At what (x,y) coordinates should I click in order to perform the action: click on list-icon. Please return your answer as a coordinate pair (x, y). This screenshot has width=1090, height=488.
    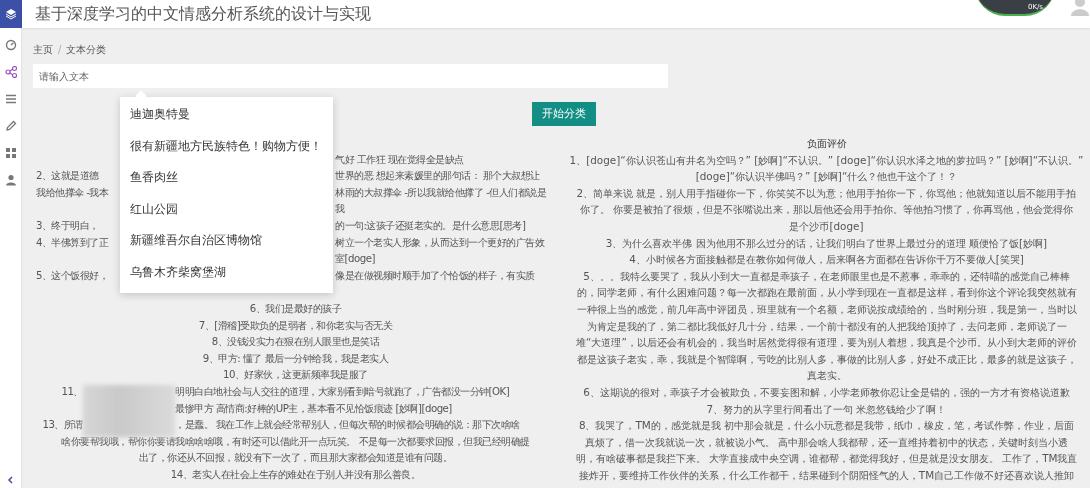
    Looking at the image, I should click on (10, 99).